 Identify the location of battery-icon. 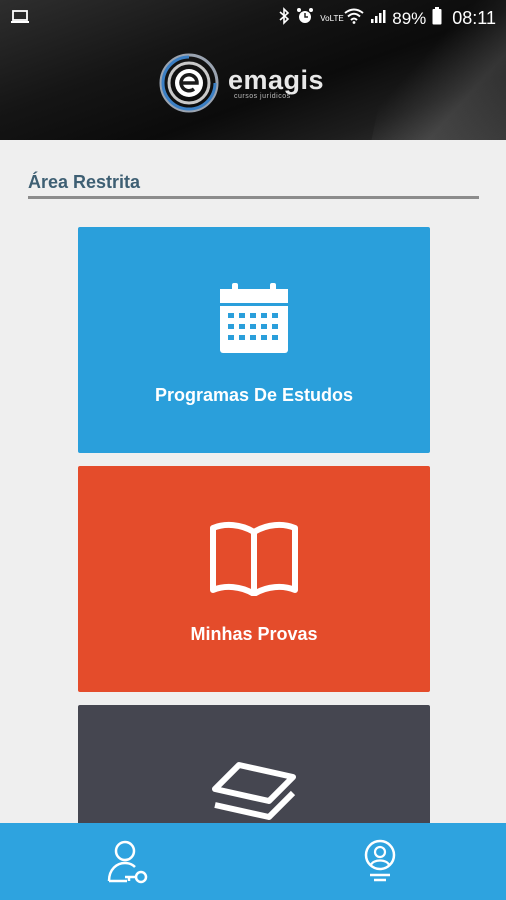
(437, 18).